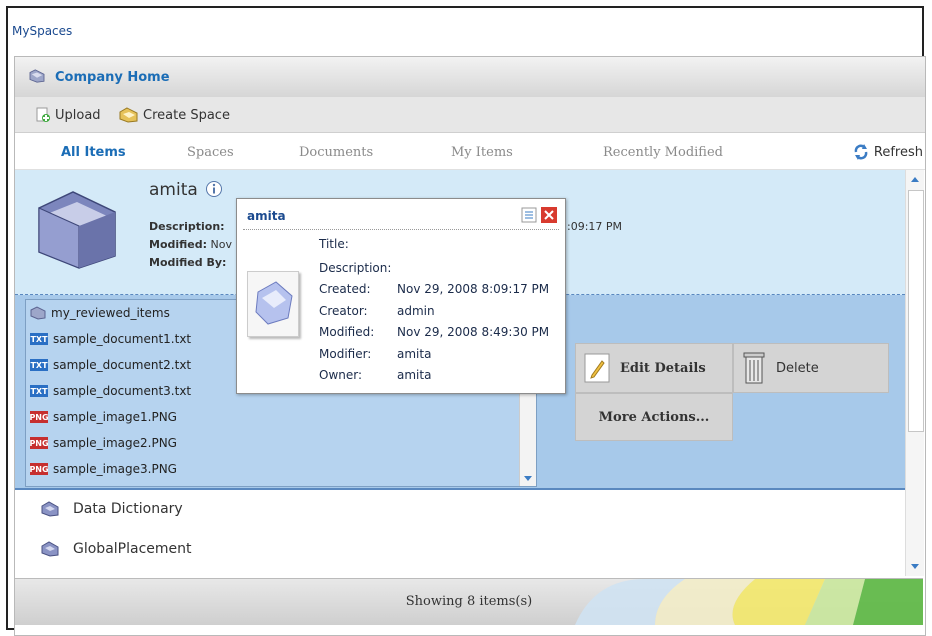  I want to click on info-icon, so click(214, 189).